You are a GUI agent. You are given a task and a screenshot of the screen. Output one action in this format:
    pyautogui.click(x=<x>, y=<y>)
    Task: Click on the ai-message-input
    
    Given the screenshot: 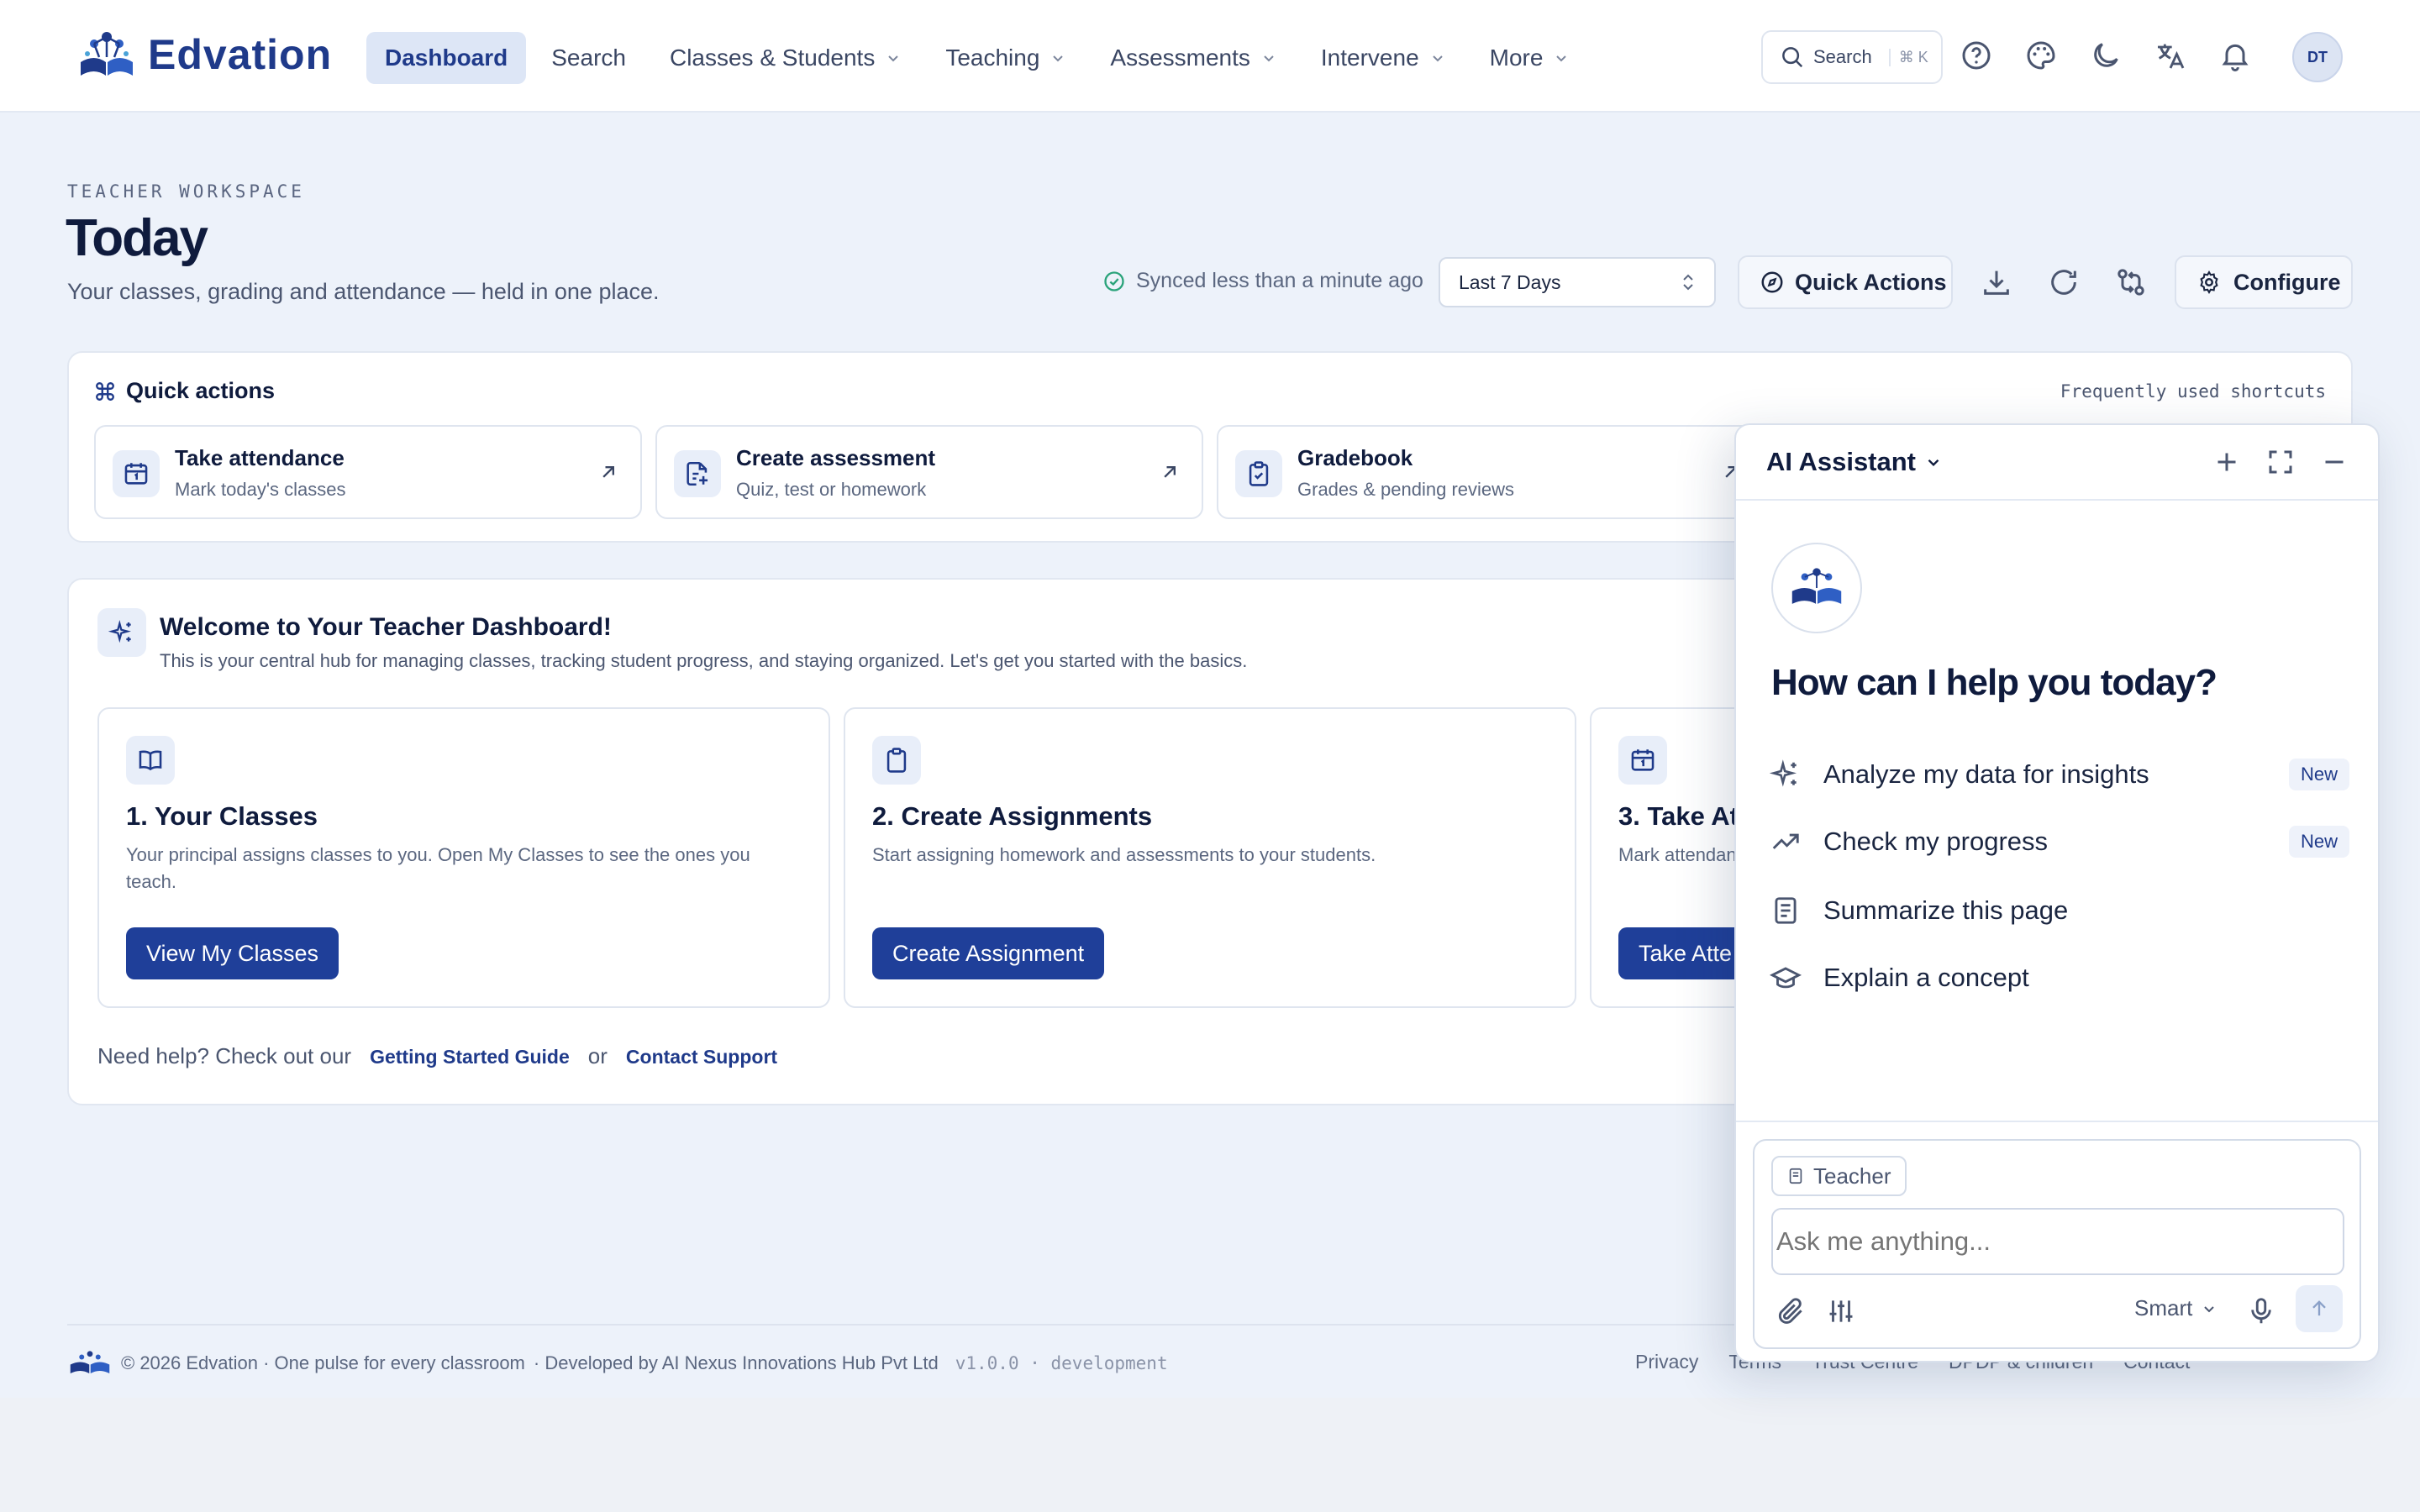 What is the action you would take?
    pyautogui.click(x=2057, y=1241)
    